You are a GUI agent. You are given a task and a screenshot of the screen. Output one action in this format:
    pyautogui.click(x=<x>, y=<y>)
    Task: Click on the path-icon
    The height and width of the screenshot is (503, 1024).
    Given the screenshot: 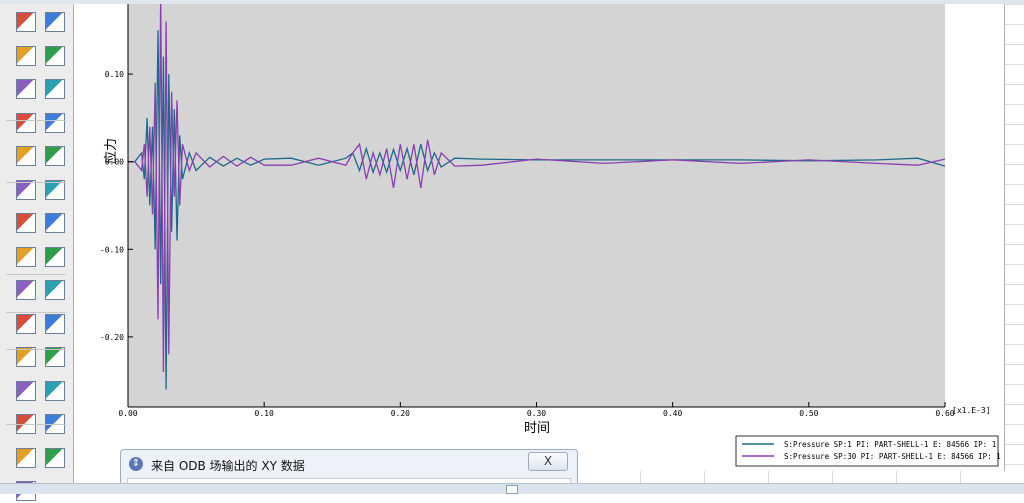 What is the action you would take?
    pyautogui.click(x=55, y=89)
    